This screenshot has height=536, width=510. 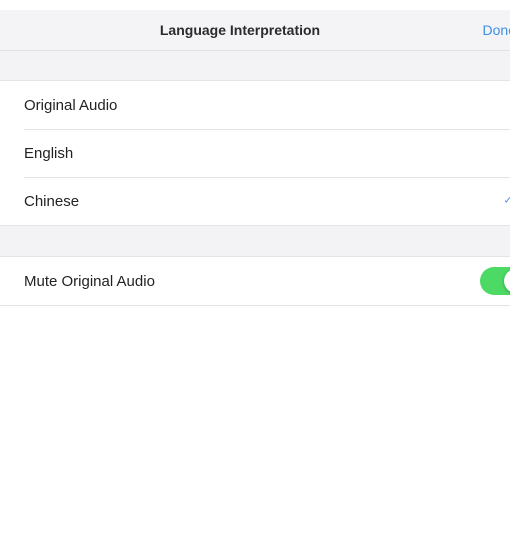 I want to click on mute-original-audio-row: Mute Original Audio, so click(x=255, y=281).